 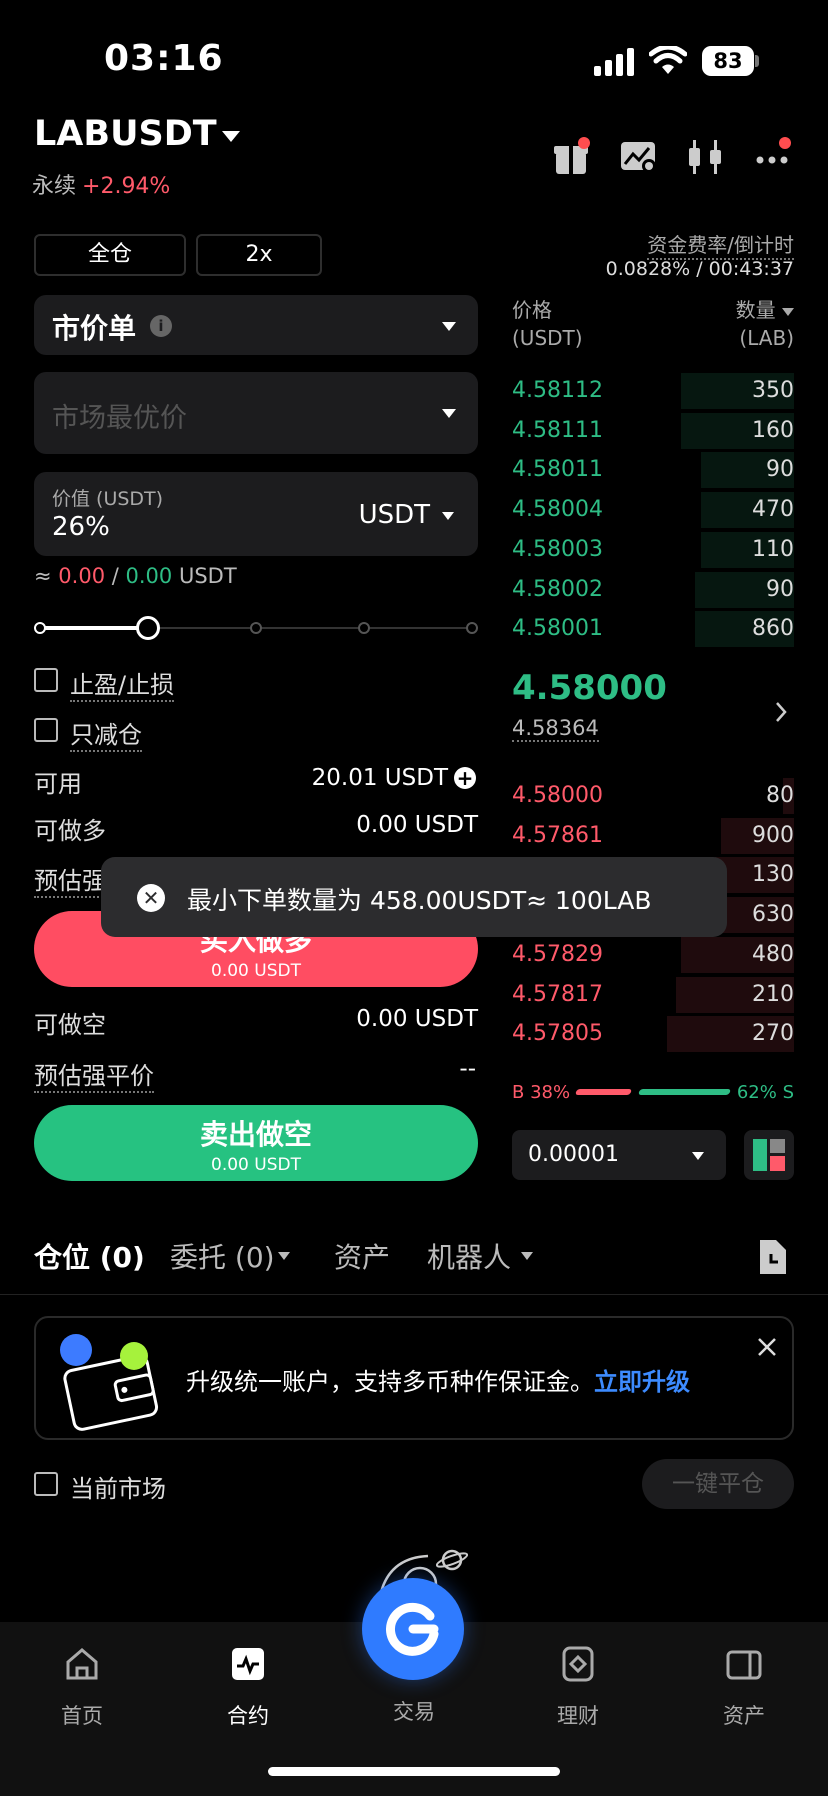 What do you see at coordinates (653, 995) in the screenshot?
I see `ask-row: 4.57817 210` at bounding box center [653, 995].